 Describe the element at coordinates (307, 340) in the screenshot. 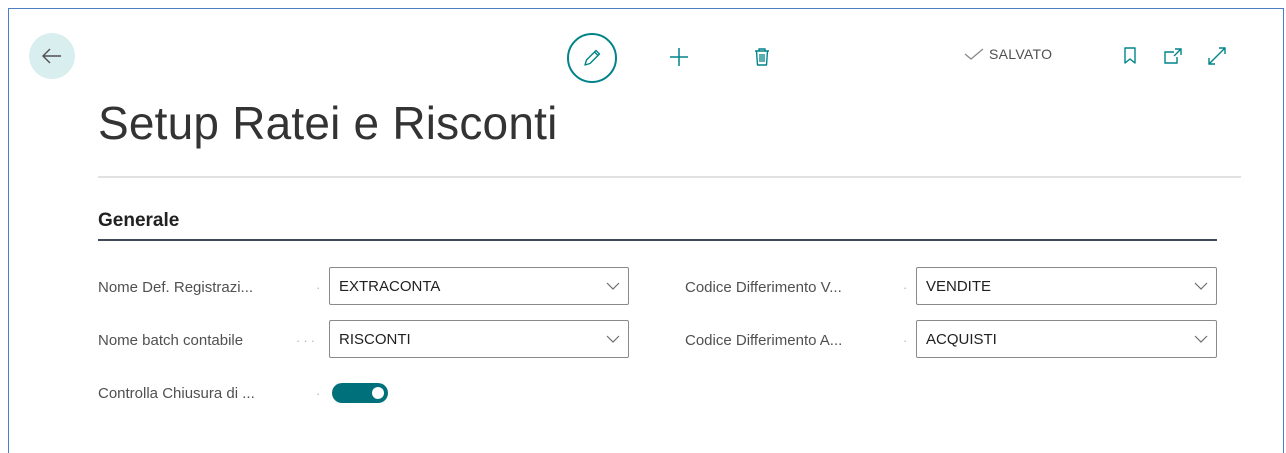

I see `label-leader-dots: ···` at that location.